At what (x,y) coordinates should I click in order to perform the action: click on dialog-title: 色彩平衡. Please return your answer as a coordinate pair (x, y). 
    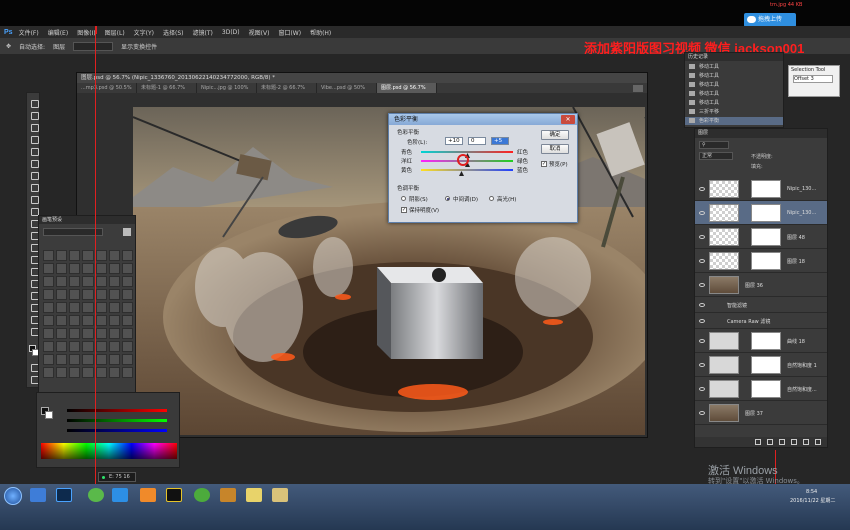
    Looking at the image, I should click on (483, 119).